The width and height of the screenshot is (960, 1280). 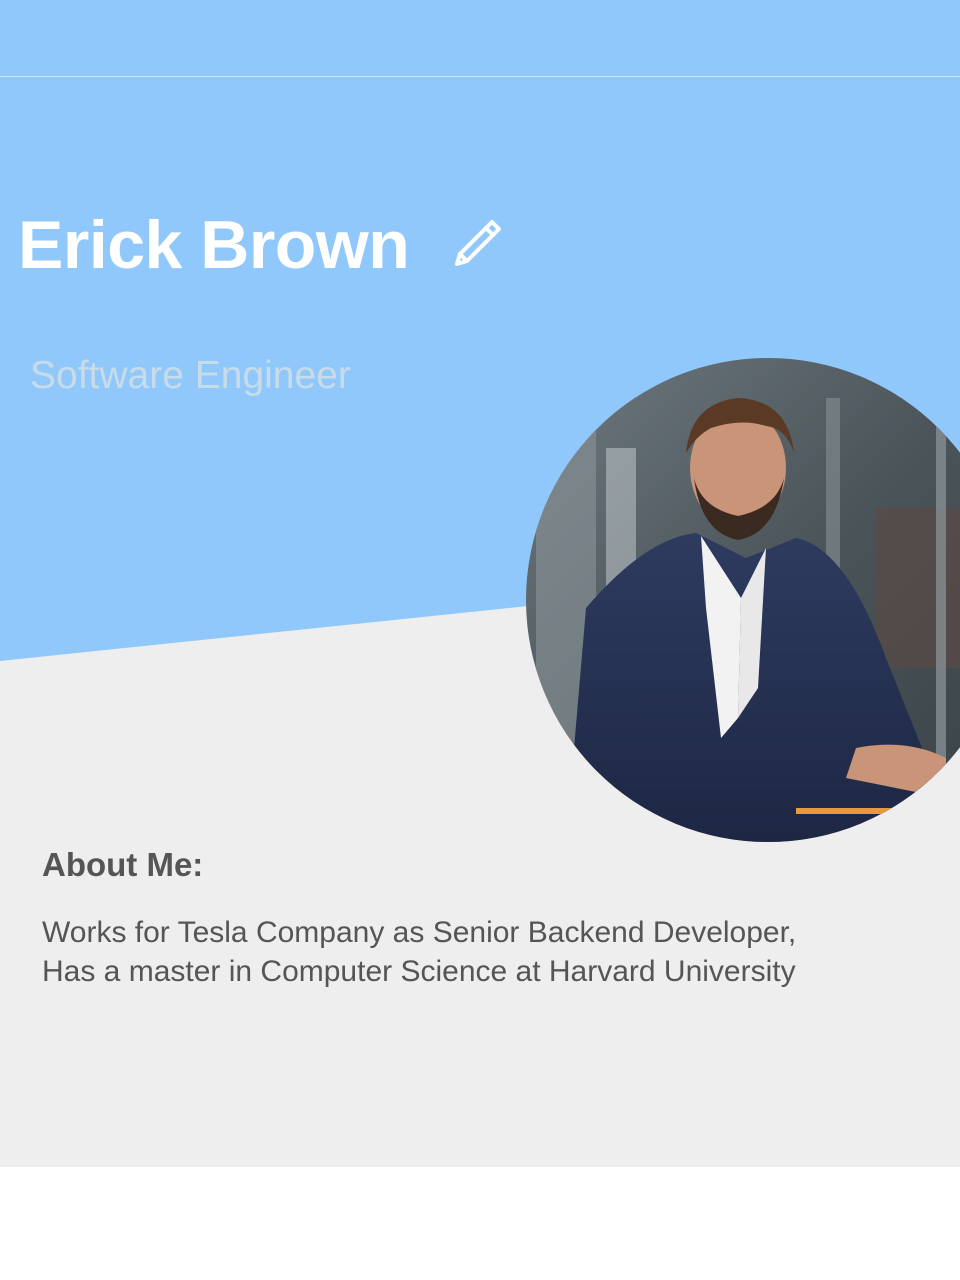 I want to click on edit-profile-button, so click(x=478, y=243).